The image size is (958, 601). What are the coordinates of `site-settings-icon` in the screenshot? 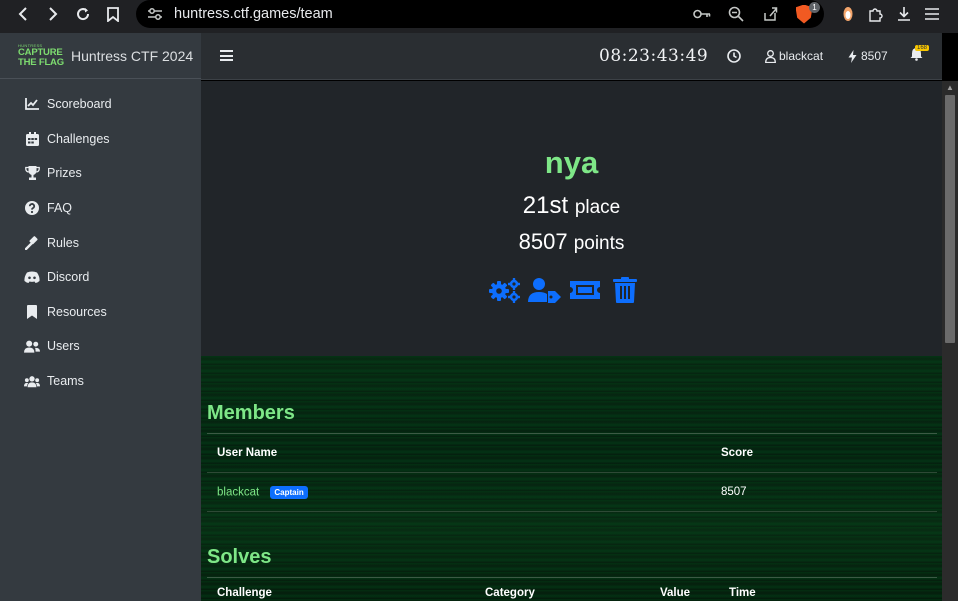 It's located at (155, 14).